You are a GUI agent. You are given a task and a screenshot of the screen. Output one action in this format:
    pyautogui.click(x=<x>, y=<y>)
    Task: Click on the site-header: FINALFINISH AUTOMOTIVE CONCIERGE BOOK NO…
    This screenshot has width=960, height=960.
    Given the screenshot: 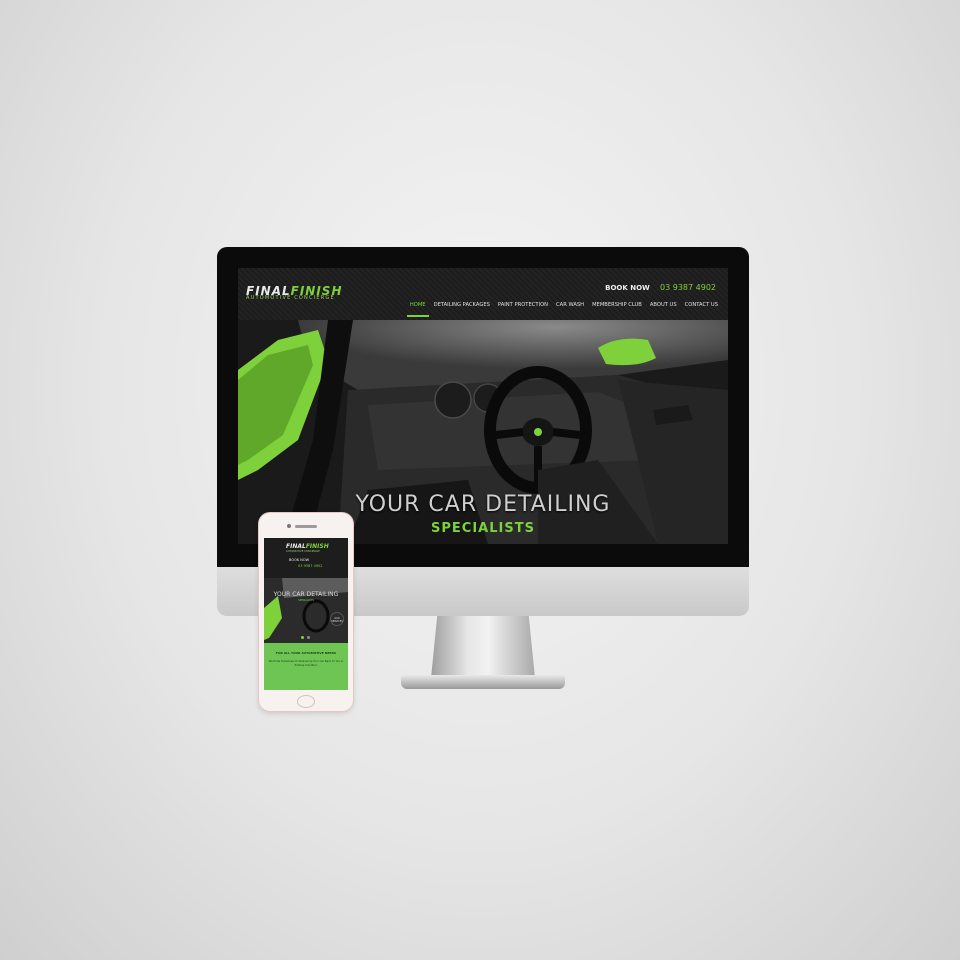 What is the action you would take?
    pyautogui.click(x=483, y=294)
    